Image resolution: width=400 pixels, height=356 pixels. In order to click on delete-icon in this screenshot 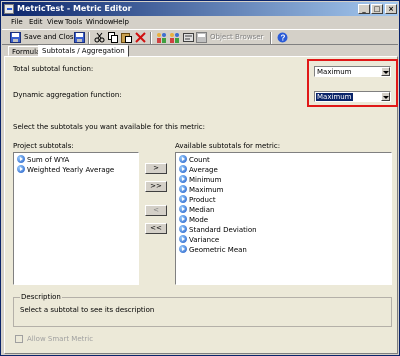, I will do `click(140, 37)`.